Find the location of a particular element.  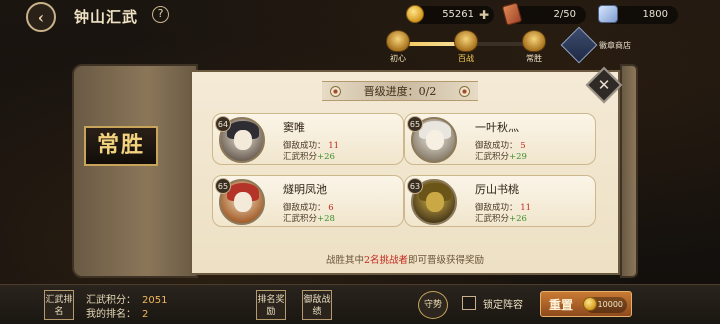

score-info: 汇武积分： 2051 is located at coordinates (127, 300).